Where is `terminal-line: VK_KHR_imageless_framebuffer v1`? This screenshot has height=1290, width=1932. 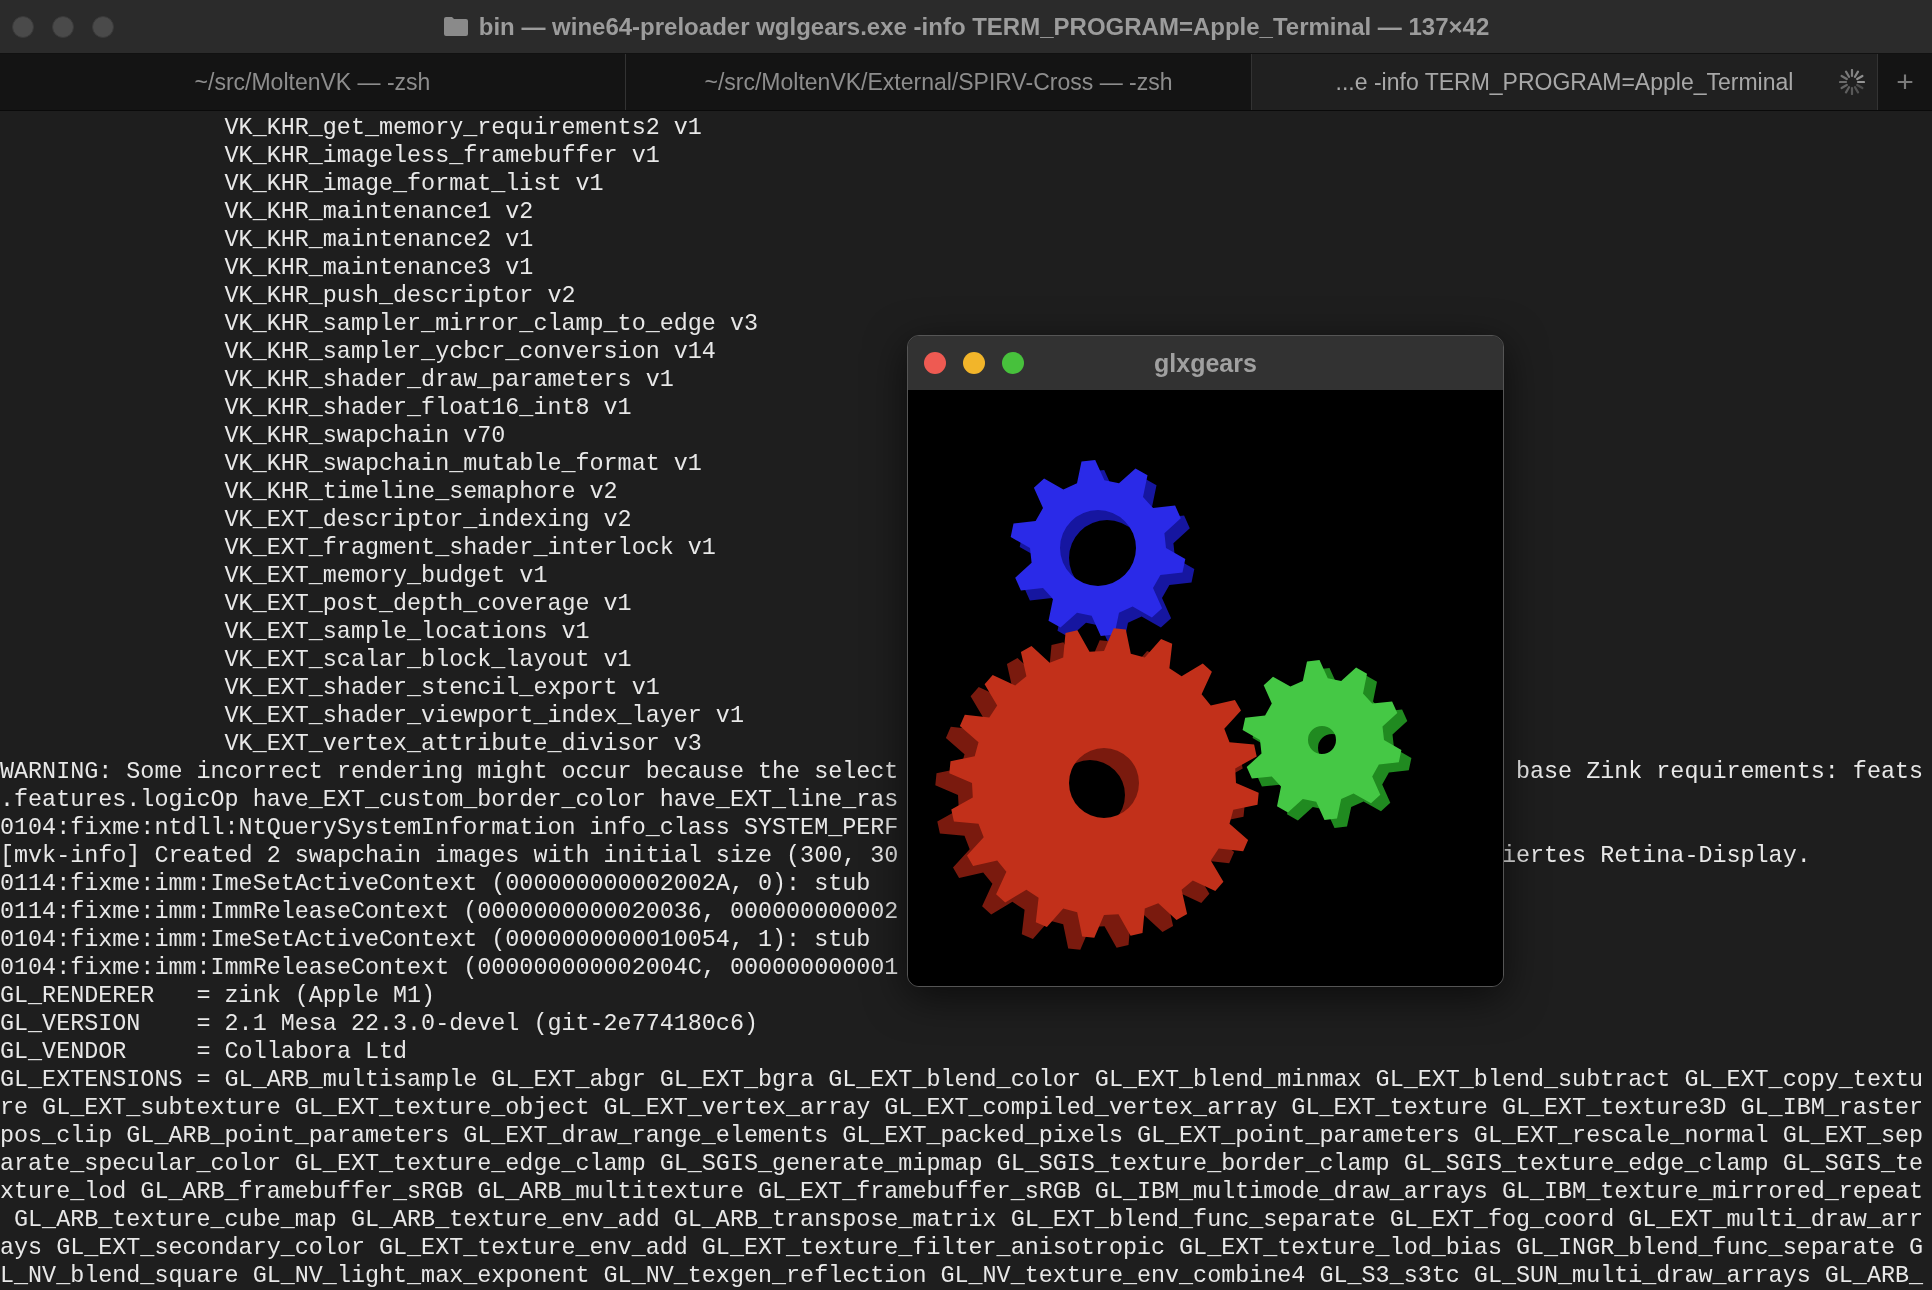 terminal-line: VK_KHR_imageless_framebuffer v1 is located at coordinates (441, 156).